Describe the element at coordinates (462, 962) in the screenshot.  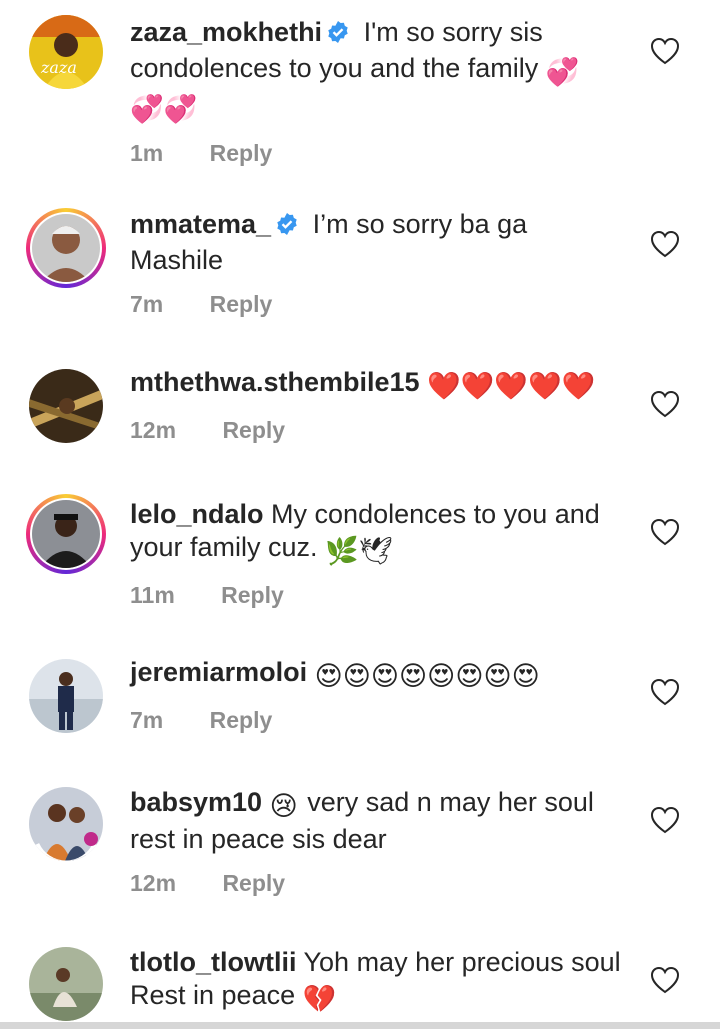
I see `comment-body: Yoh may her precious soul` at that location.